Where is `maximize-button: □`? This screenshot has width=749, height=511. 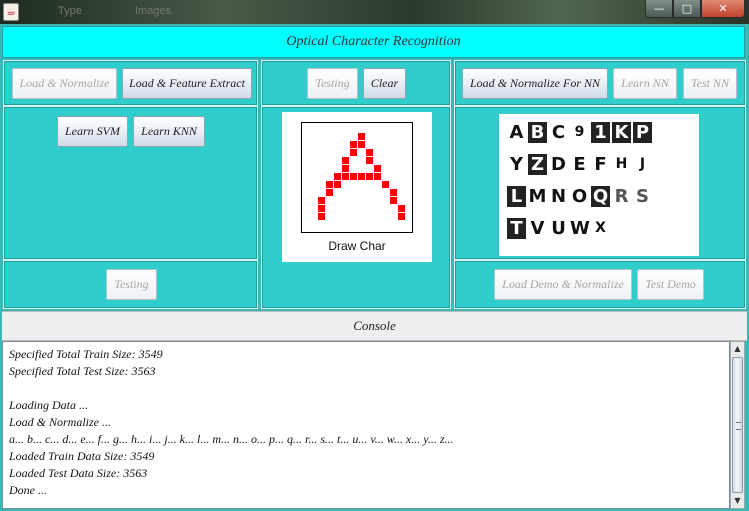
maximize-button: □ is located at coordinates (687, 9).